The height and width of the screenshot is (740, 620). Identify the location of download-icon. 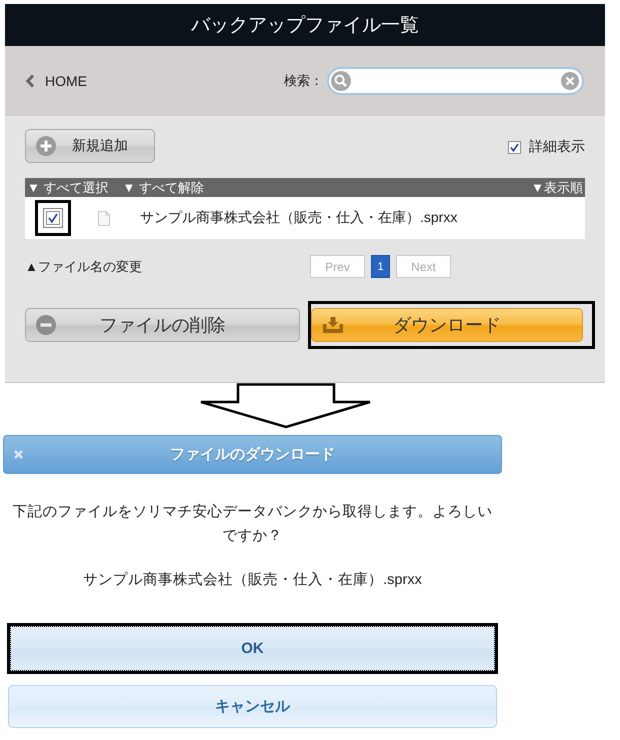
(333, 325).